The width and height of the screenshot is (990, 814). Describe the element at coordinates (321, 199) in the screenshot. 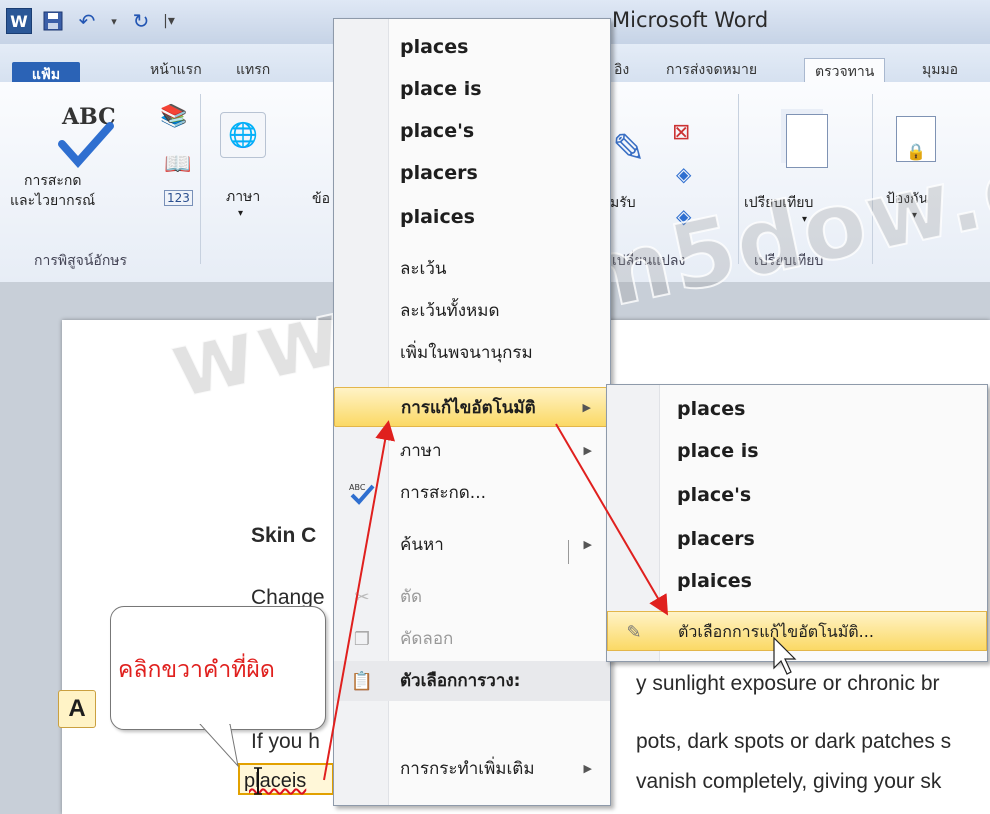

I see `truncated-label: ข้อ` at that location.